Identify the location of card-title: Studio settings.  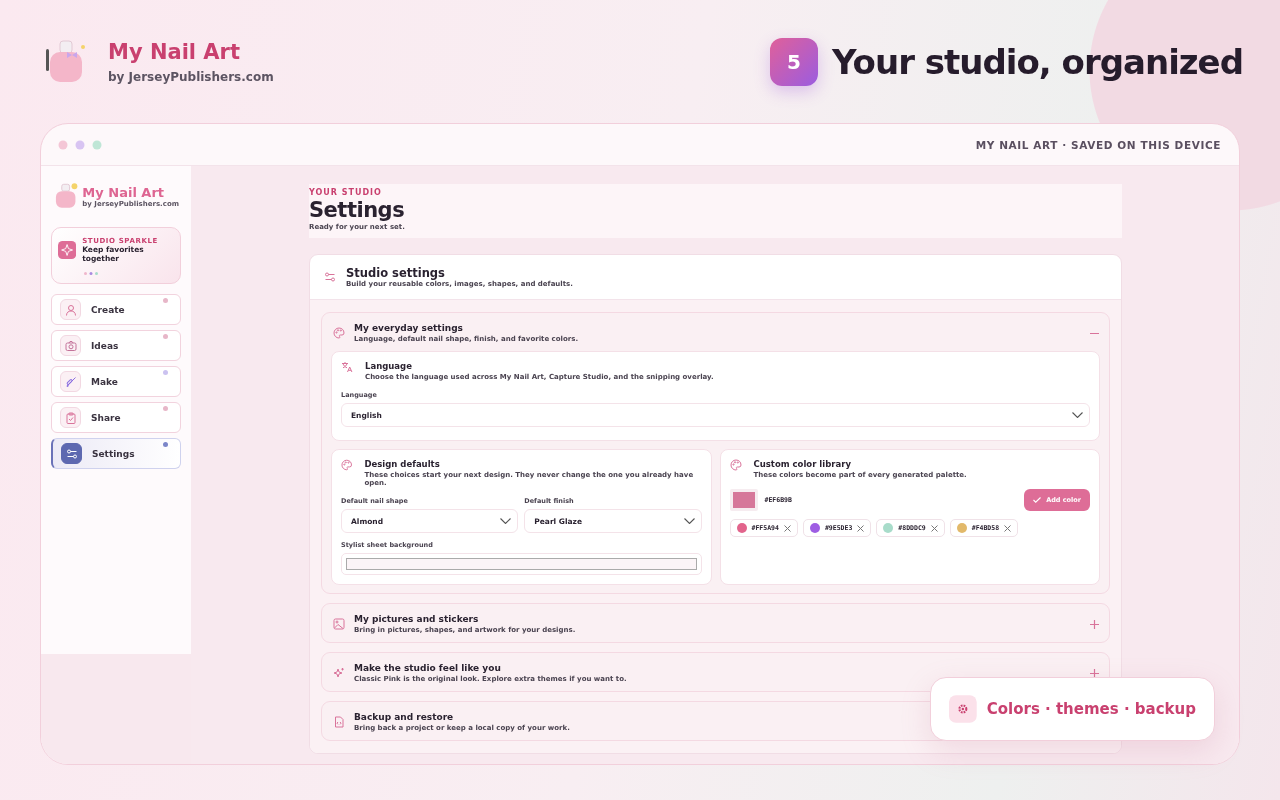
(395, 273).